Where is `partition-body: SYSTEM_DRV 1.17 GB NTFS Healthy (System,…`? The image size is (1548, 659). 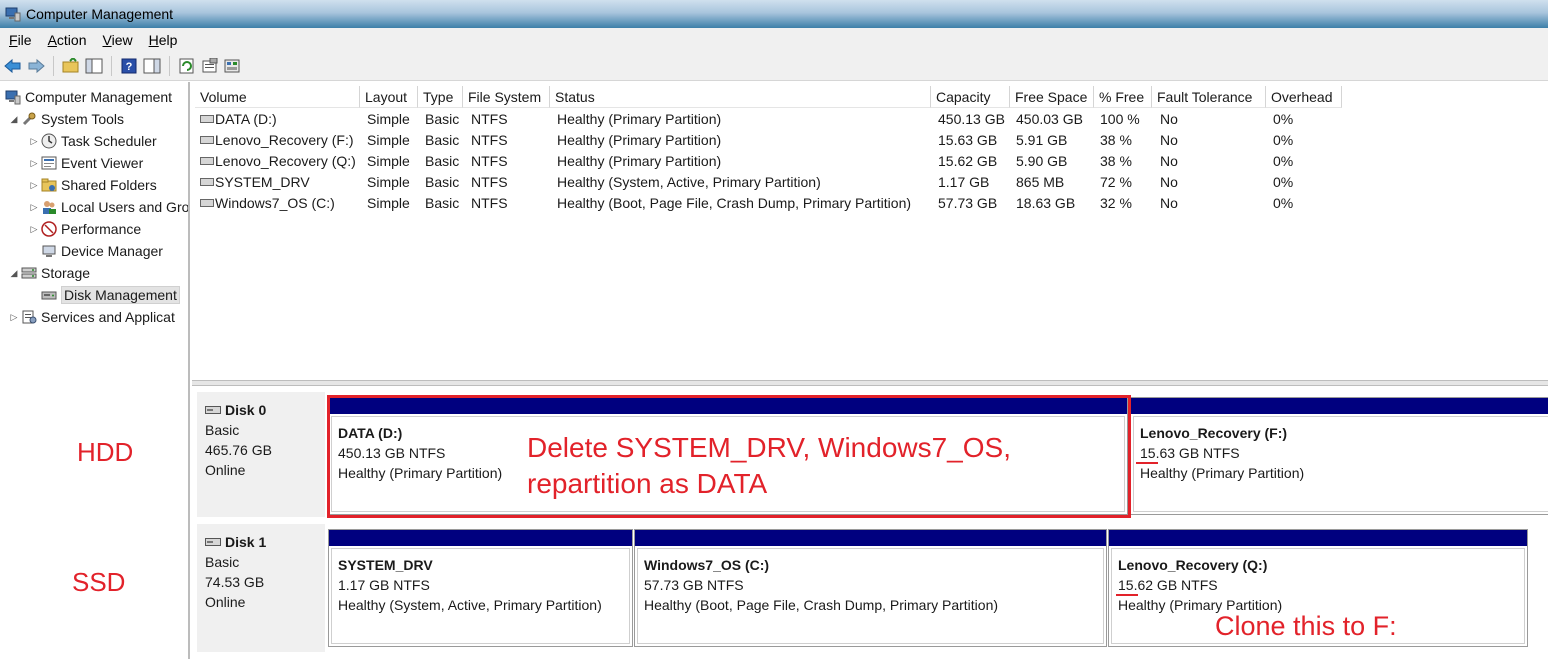 partition-body: SYSTEM_DRV 1.17 GB NTFS Healthy (System,… is located at coordinates (480, 596).